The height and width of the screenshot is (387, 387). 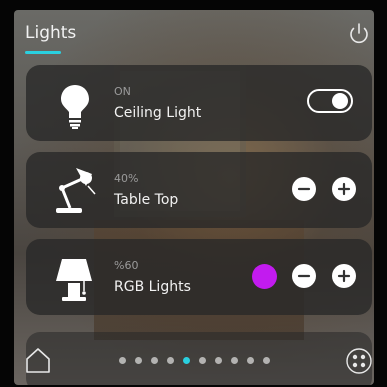 What do you see at coordinates (194, 36) in the screenshot?
I see `header: Lights` at bounding box center [194, 36].